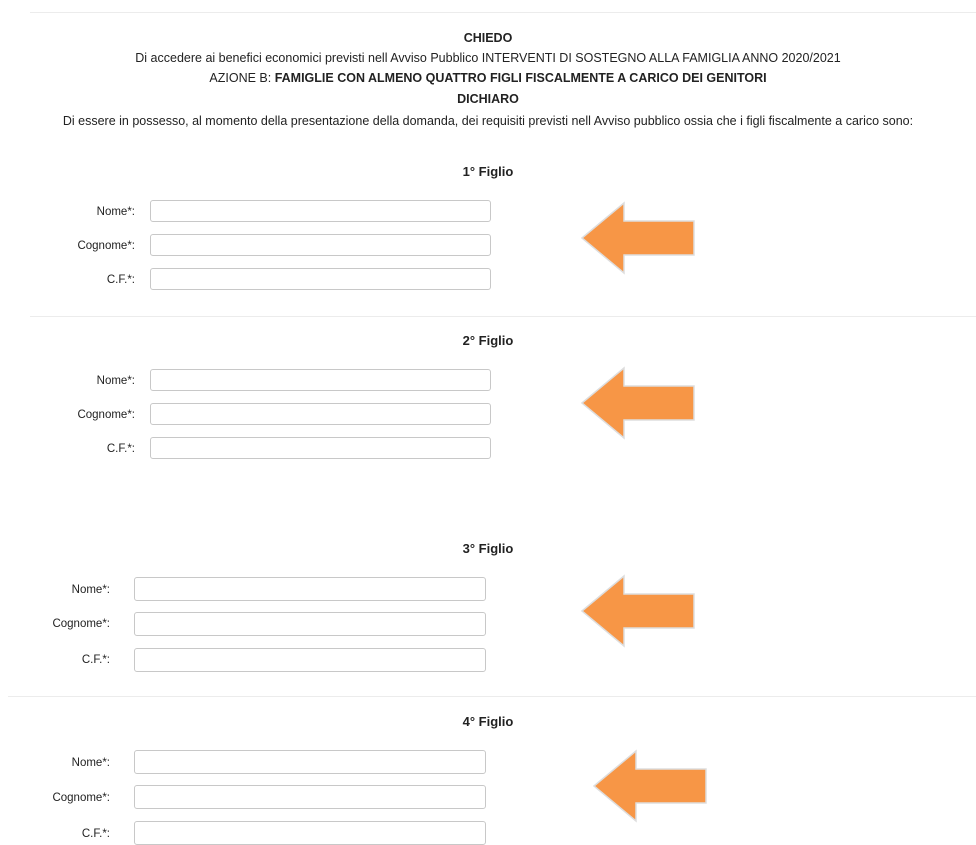 The width and height of the screenshot is (976, 845). I want to click on heading-chiedo: CHIEDO, so click(488, 38).